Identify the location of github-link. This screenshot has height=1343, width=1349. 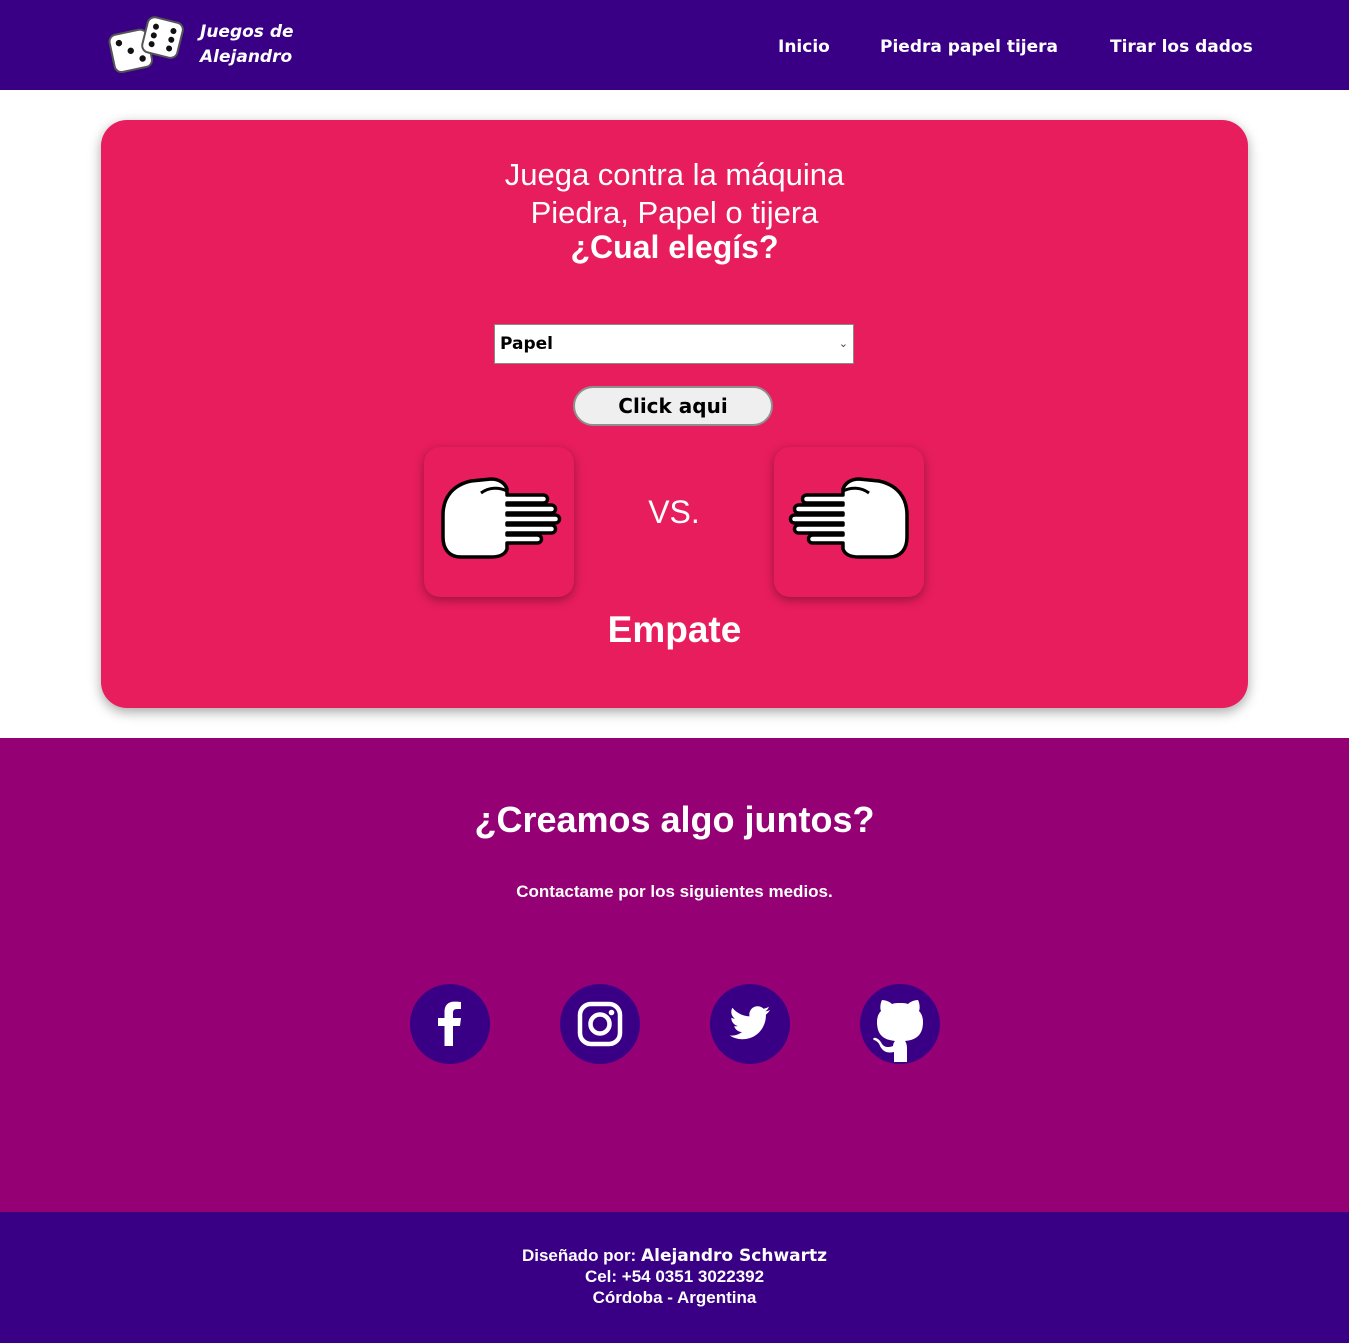
(900, 1024).